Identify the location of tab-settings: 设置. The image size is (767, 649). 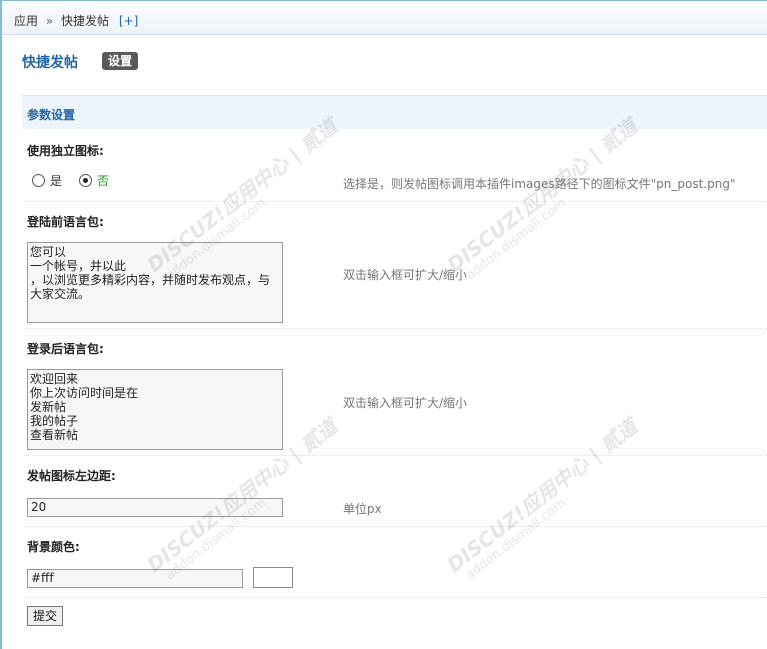
(120, 61).